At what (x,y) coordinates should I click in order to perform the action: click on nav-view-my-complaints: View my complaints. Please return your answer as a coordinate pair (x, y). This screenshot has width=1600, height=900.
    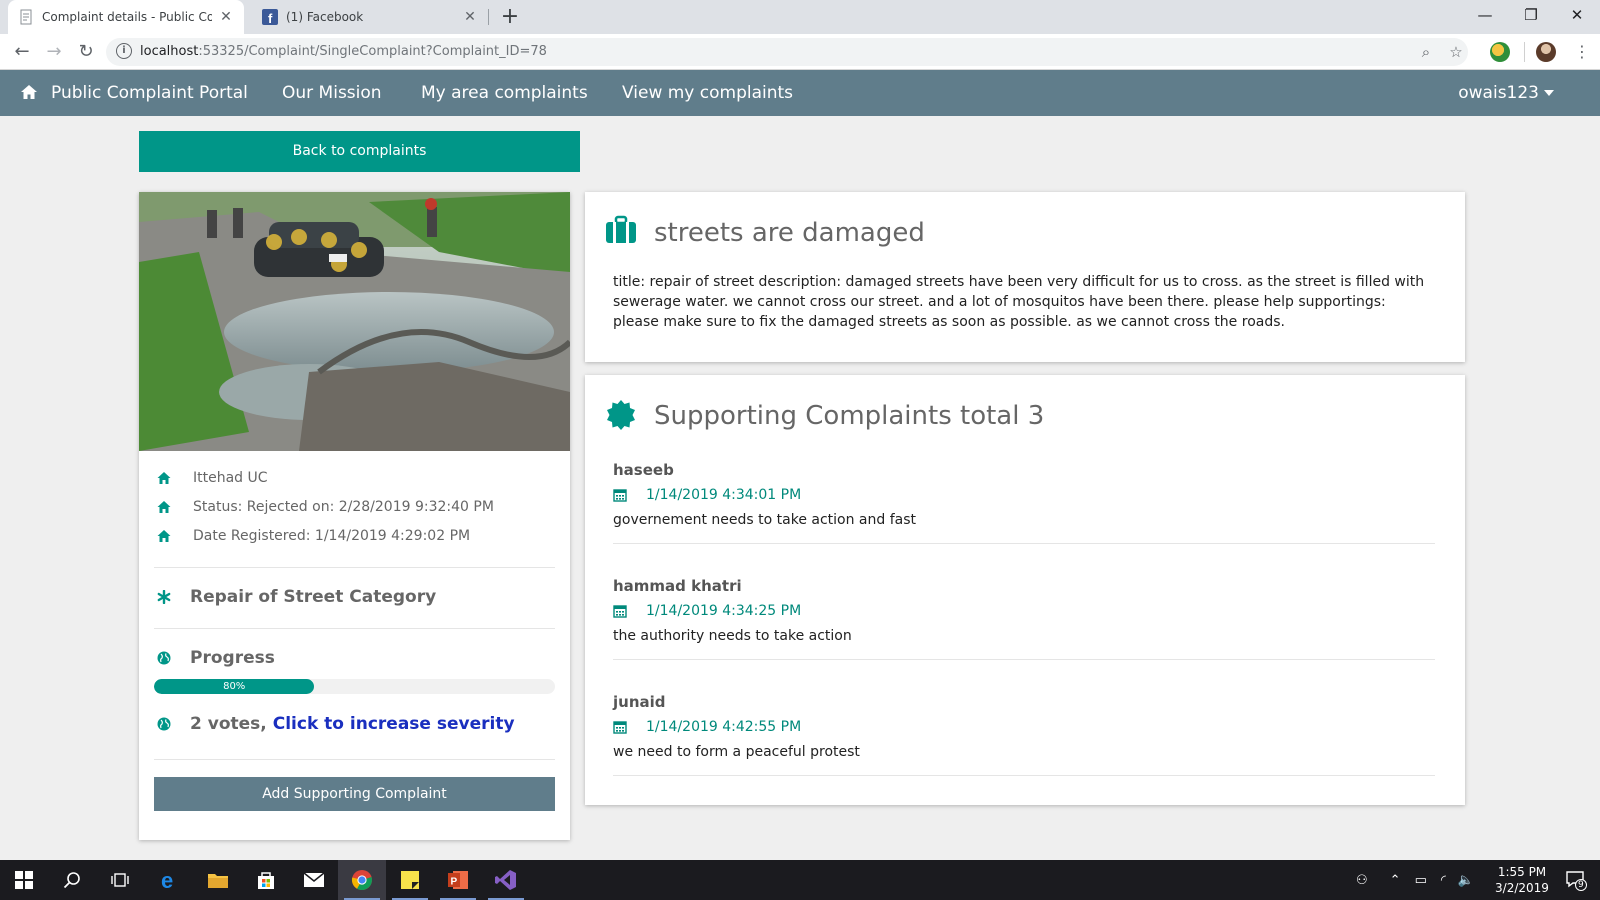
    Looking at the image, I should click on (707, 93).